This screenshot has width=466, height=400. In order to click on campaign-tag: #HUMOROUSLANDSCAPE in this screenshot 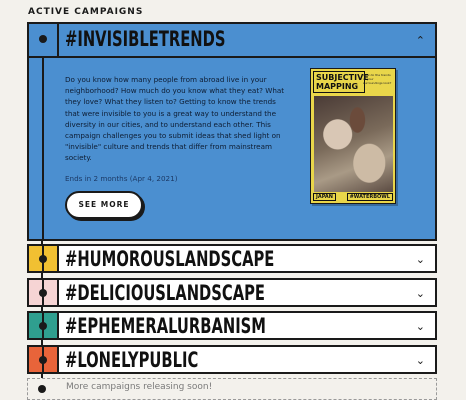, I will do `click(170, 259)`.